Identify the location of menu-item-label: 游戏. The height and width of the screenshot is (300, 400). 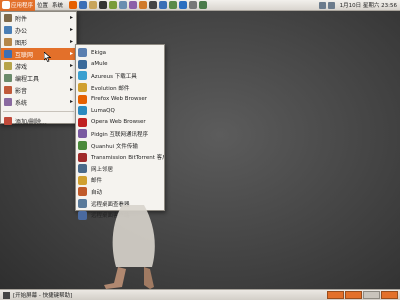
(21, 67).